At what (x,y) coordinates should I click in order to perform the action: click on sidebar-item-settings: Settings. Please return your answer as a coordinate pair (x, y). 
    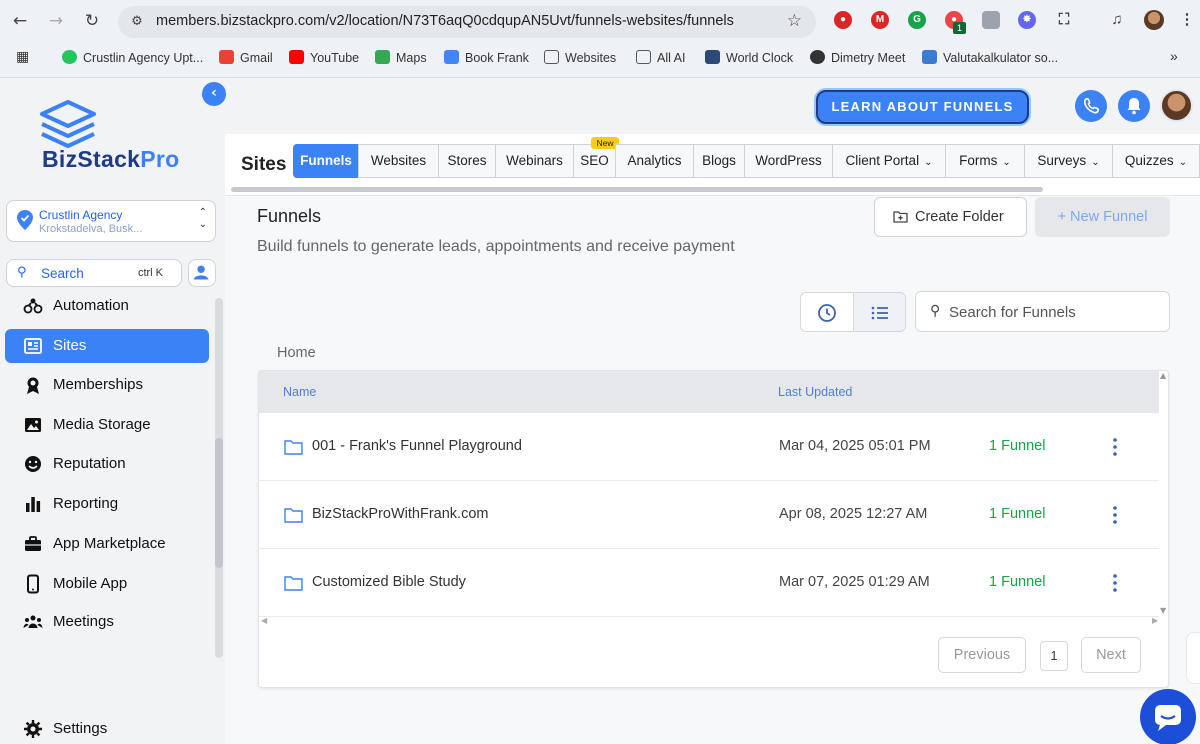
    Looking at the image, I should click on (107, 728).